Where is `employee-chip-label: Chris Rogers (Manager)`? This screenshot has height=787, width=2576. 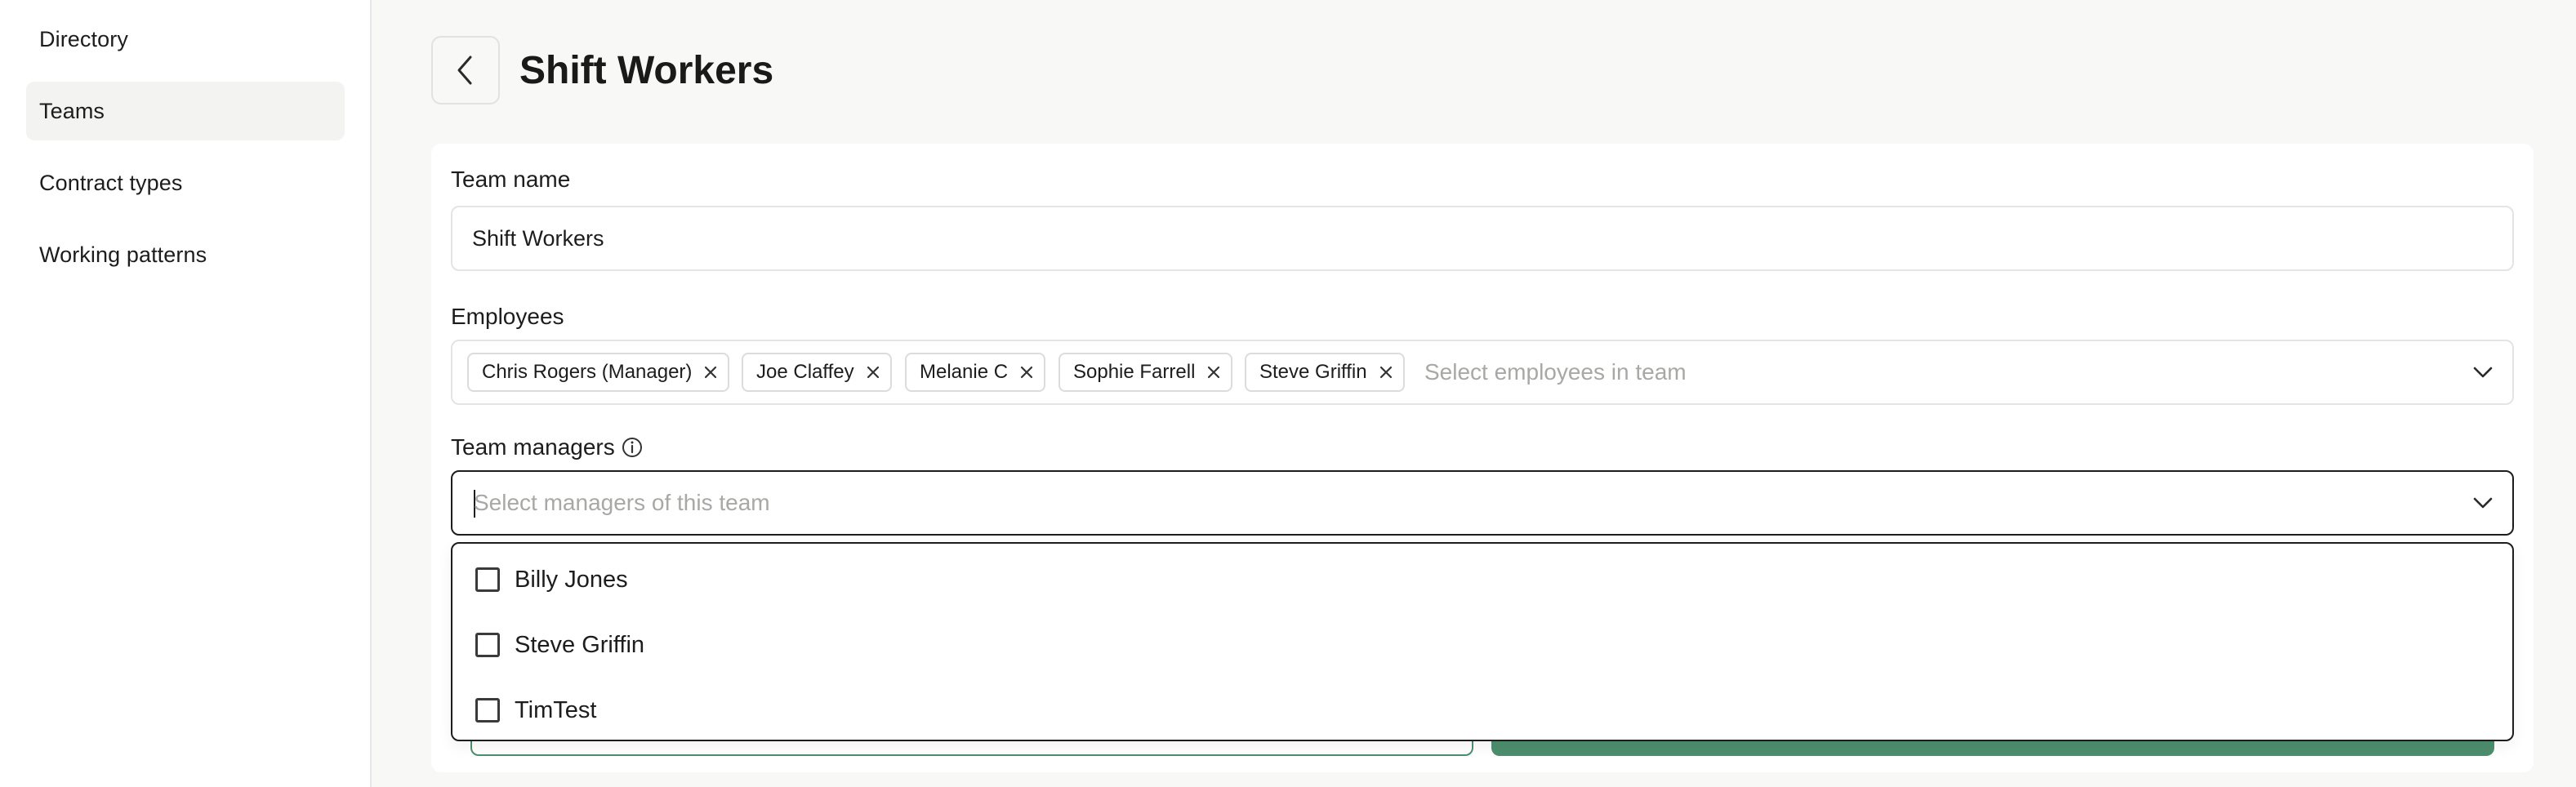 employee-chip-label: Chris Rogers (Manager) is located at coordinates (587, 372).